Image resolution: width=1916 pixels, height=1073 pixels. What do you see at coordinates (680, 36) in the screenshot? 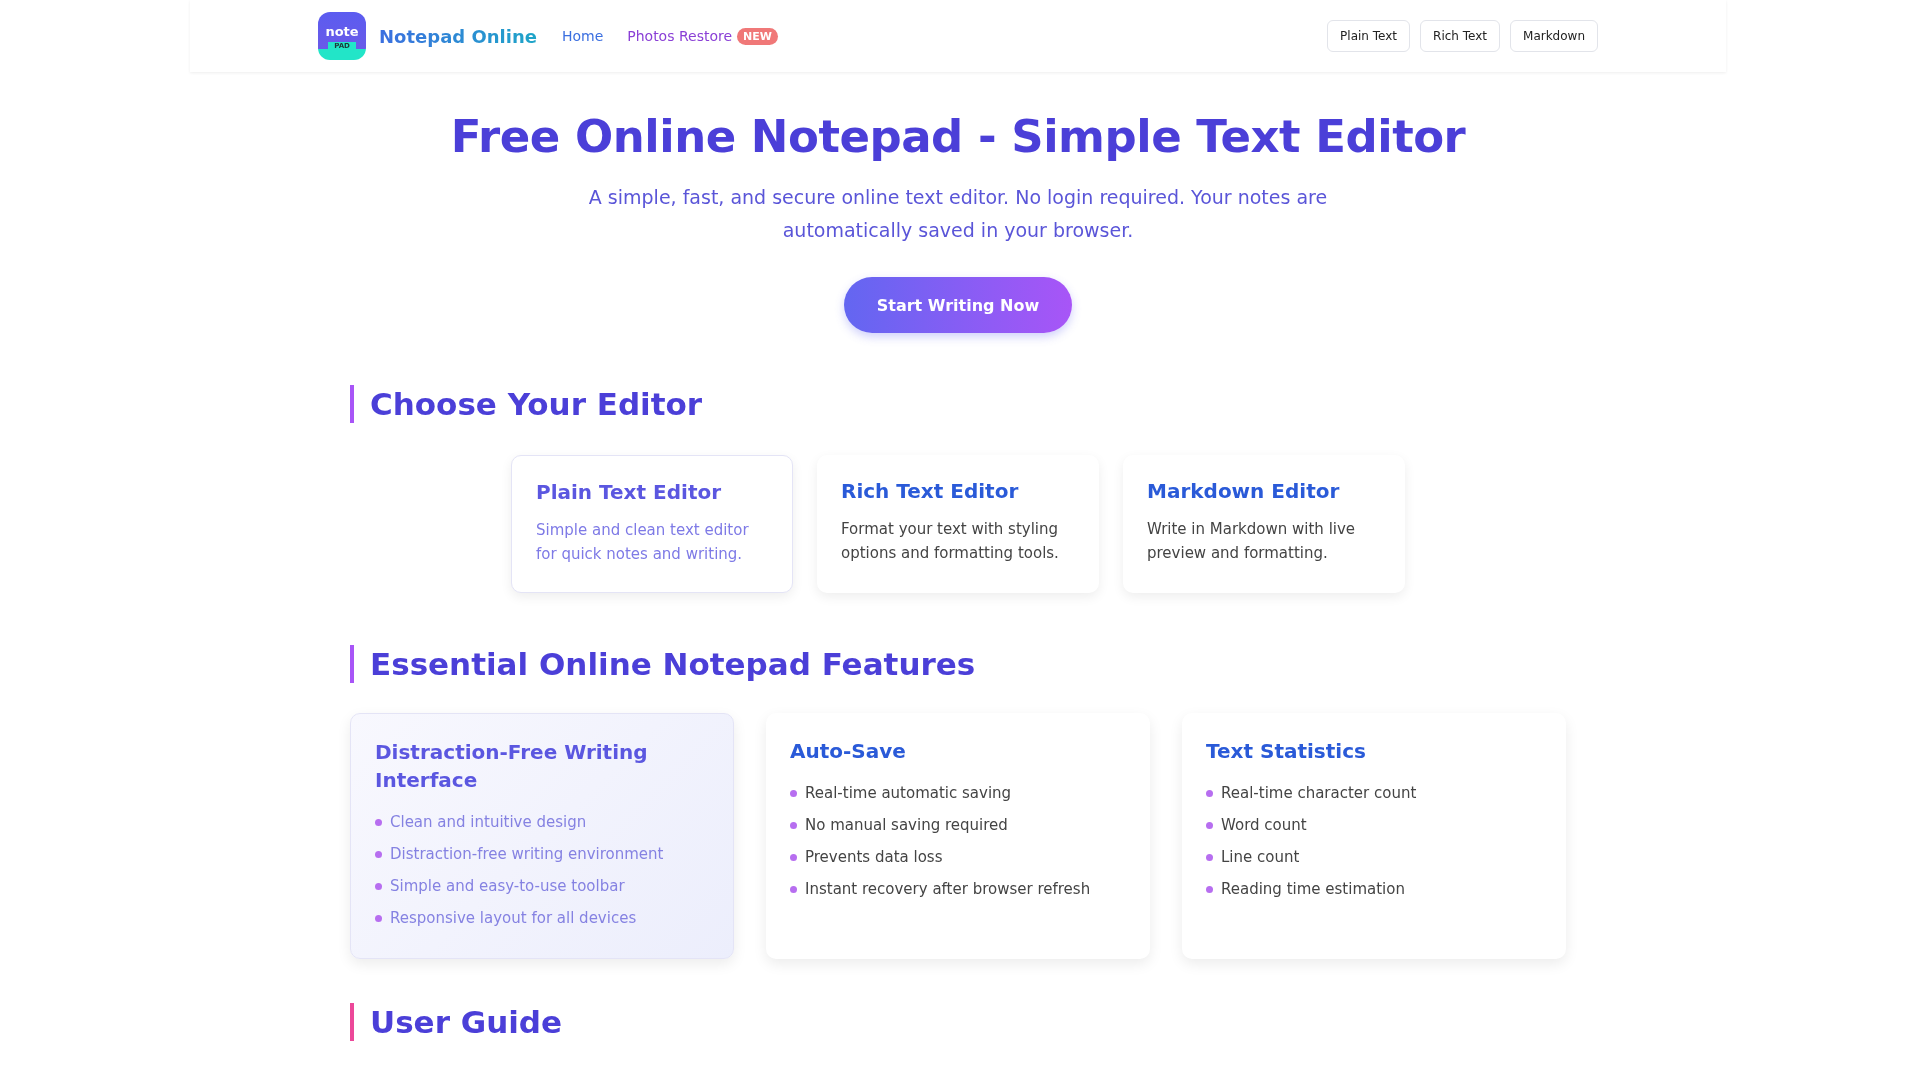
I see `nav-link: Photos Restore` at bounding box center [680, 36].